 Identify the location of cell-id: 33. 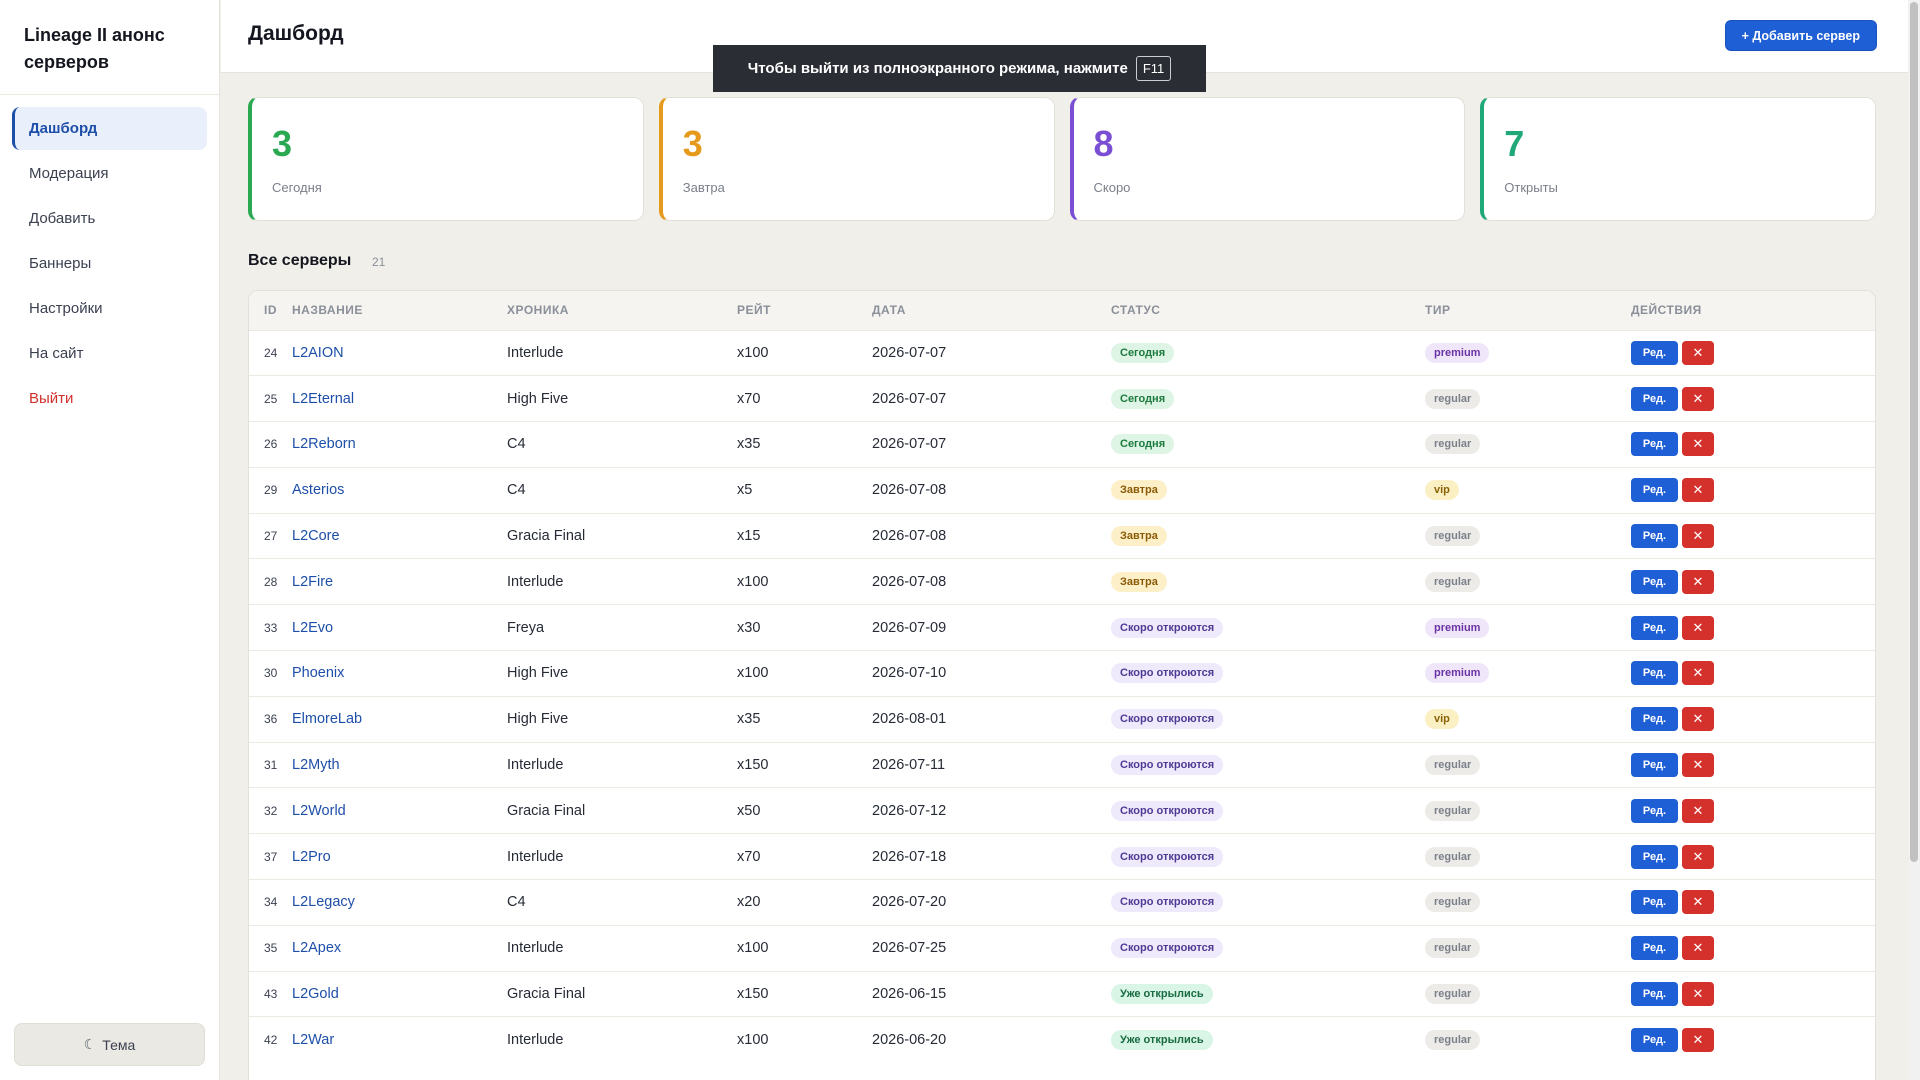
(271, 627).